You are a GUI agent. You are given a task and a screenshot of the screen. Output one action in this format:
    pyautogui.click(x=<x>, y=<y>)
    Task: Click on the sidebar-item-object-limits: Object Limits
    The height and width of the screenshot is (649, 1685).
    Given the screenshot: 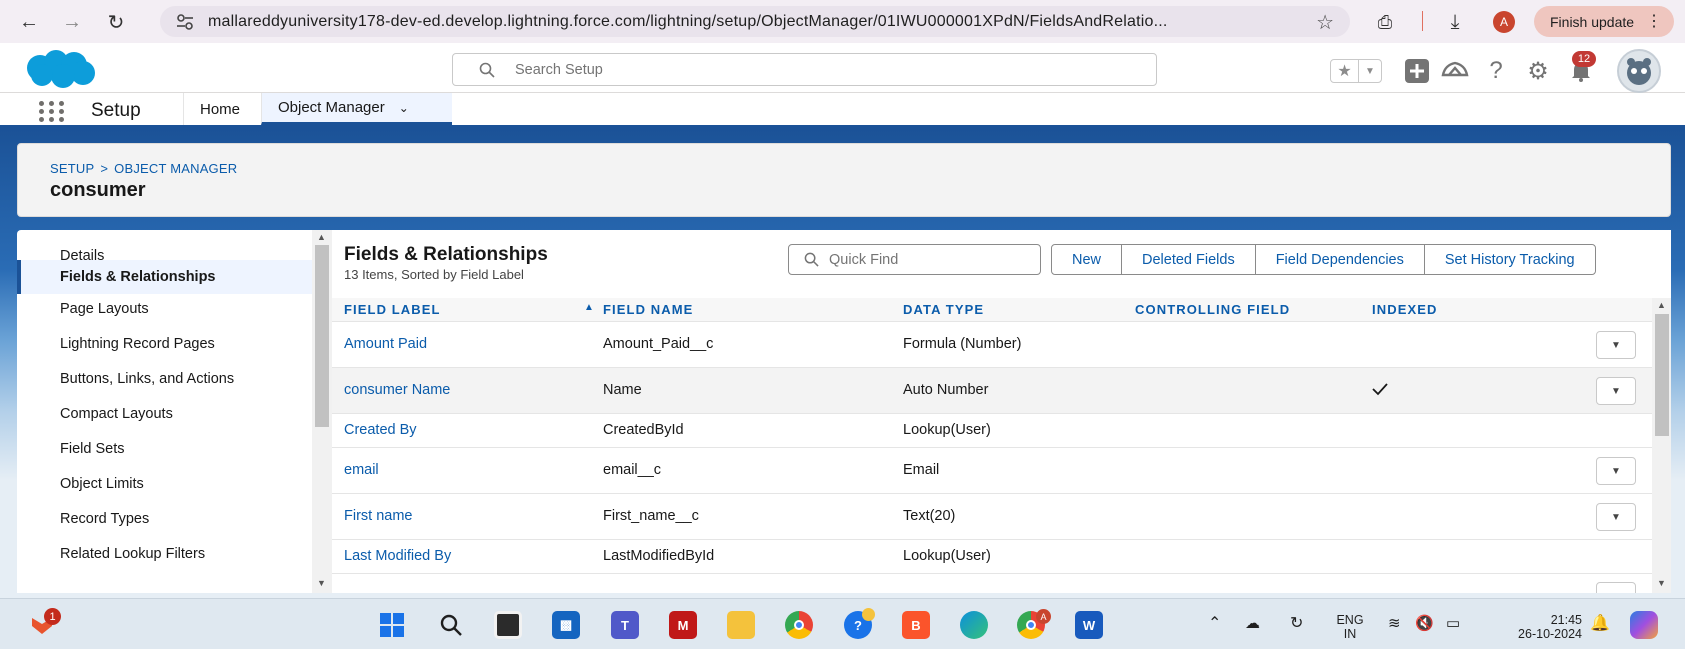 What is the action you would take?
    pyautogui.click(x=164, y=484)
    